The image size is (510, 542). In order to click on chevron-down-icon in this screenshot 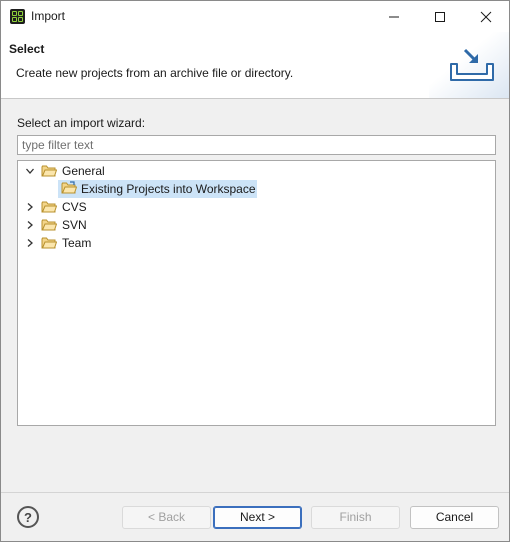, I will do `click(30, 171)`.